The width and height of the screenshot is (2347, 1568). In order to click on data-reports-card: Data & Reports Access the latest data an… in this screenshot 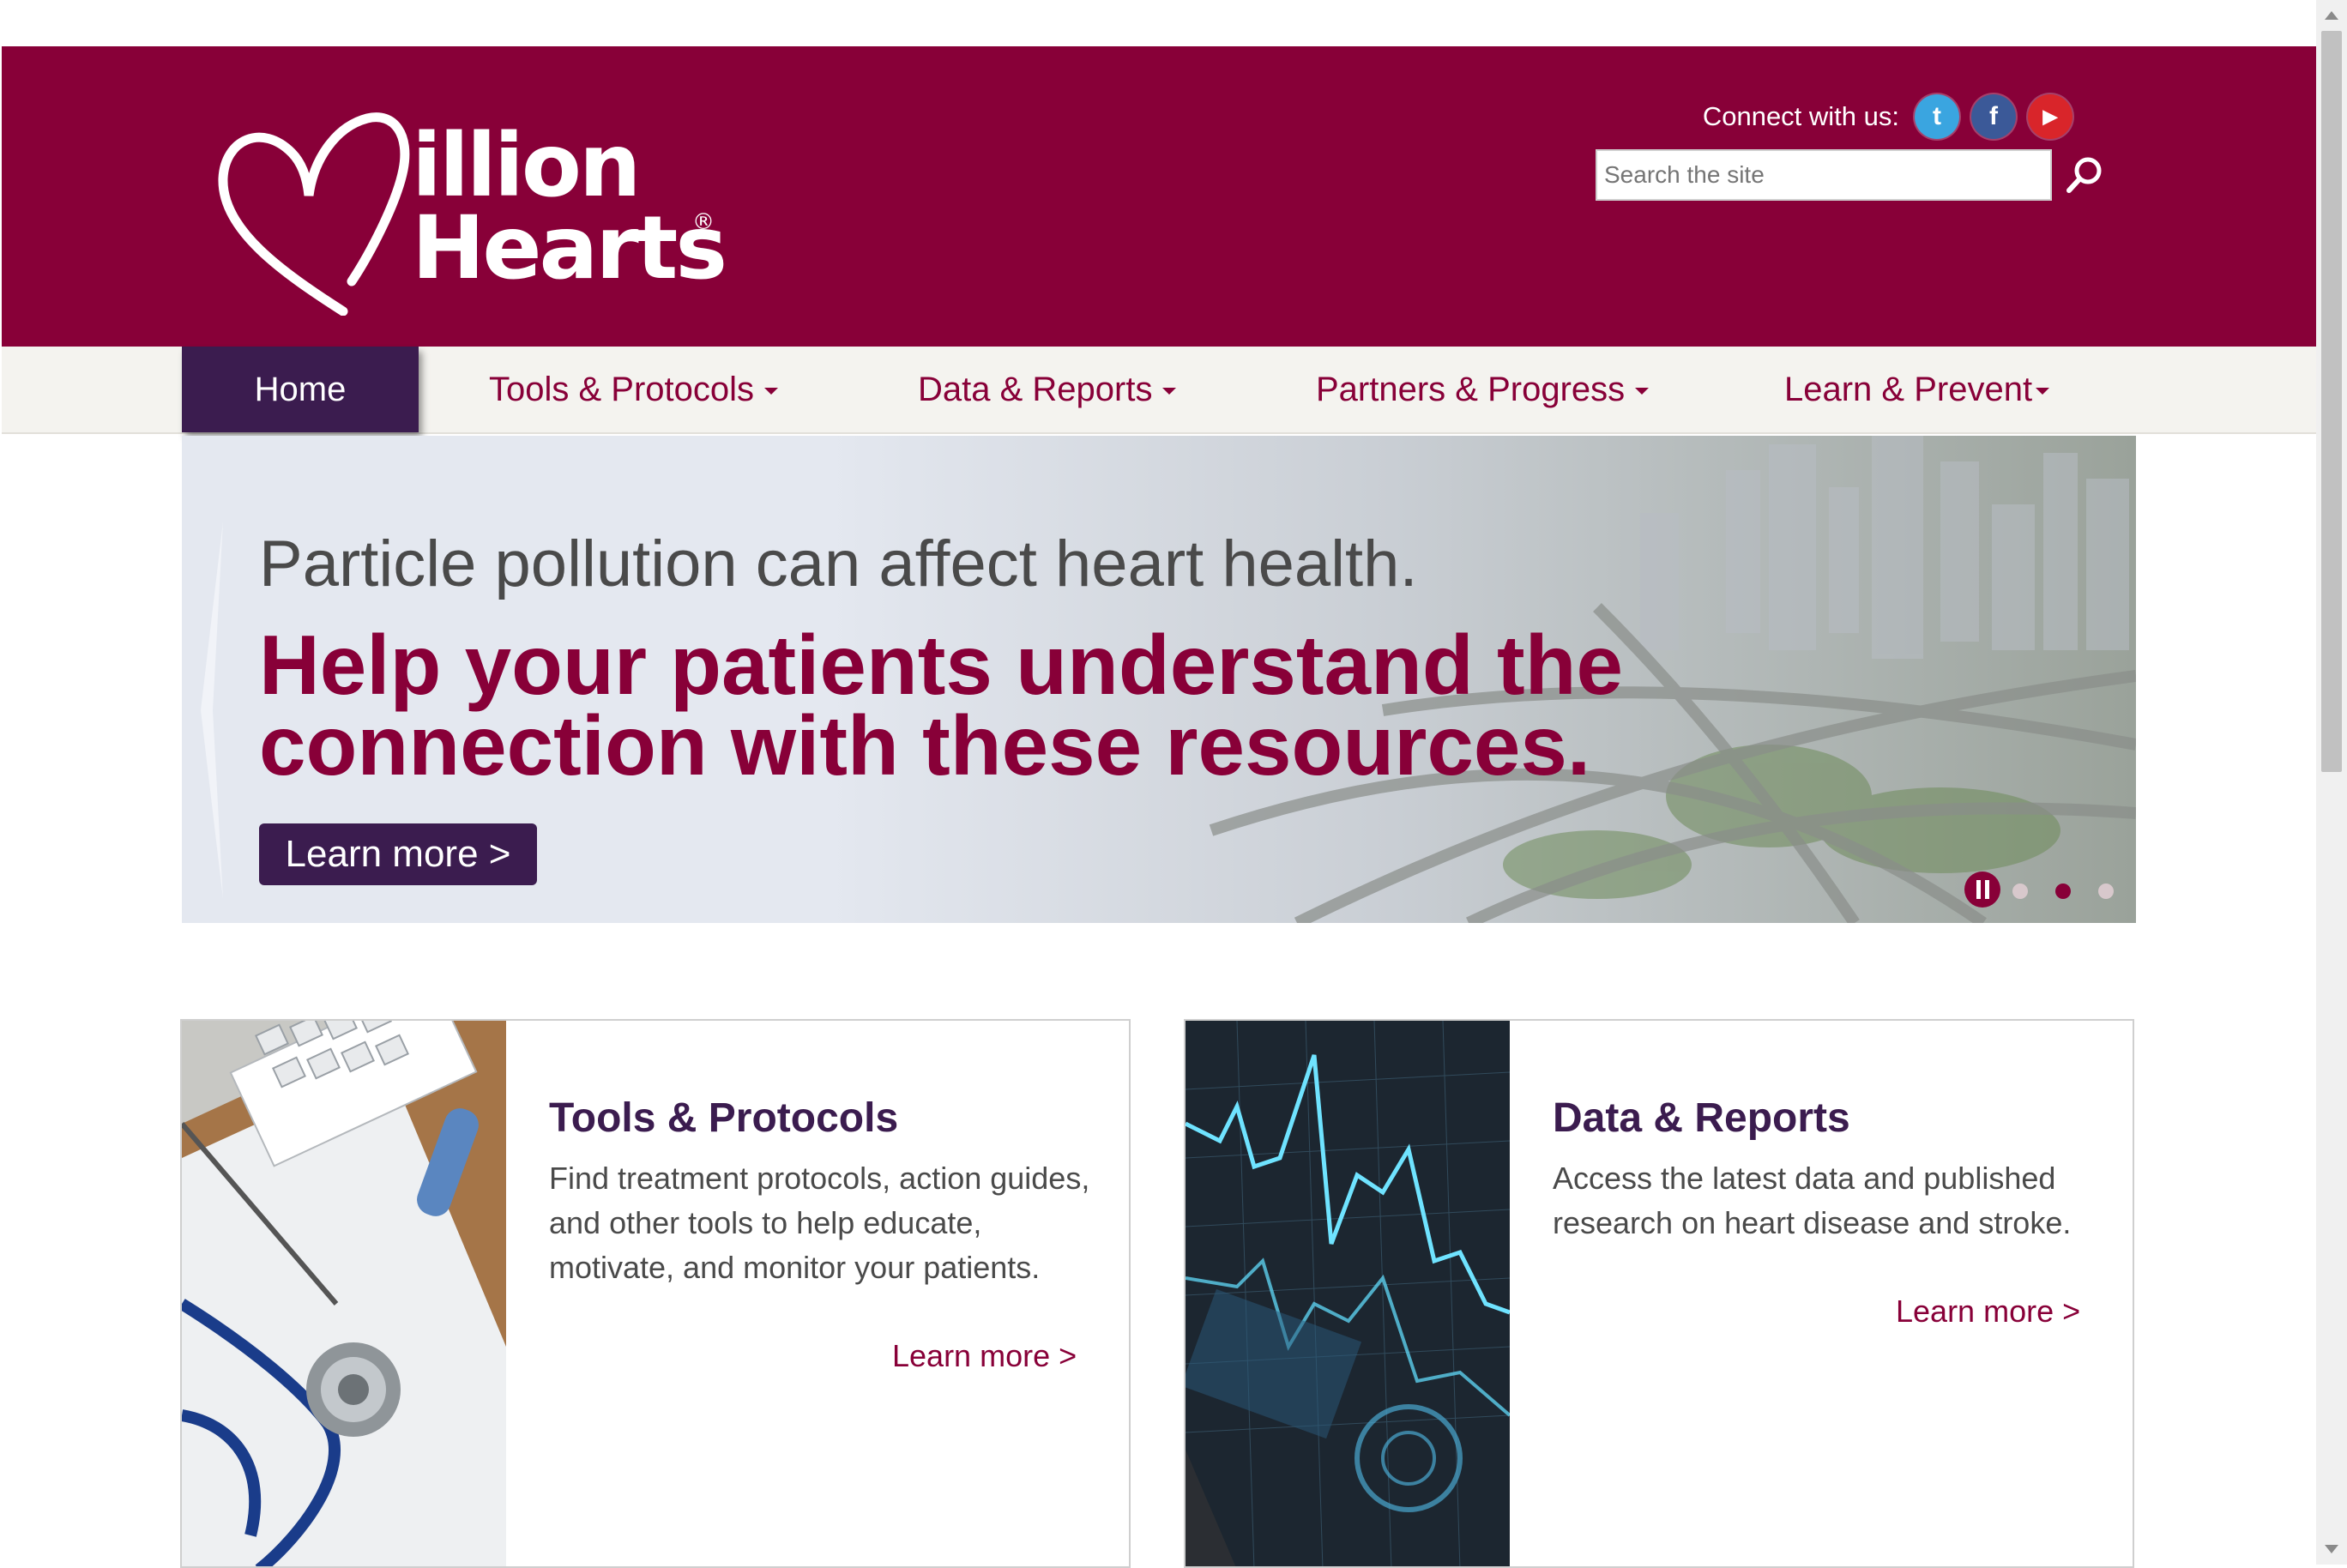, I will do `click(1659, 1293)`.